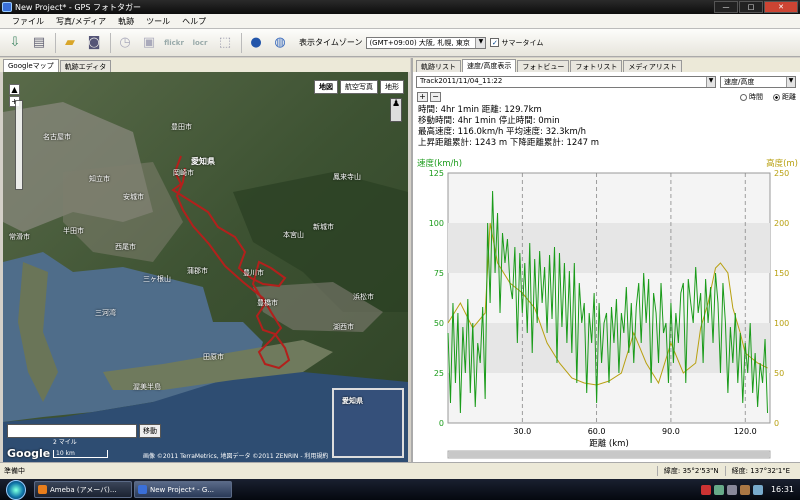 This screenshot has width=800, height=500. I want to click on x-axis-label: 距離 (km), so click(609, 443).